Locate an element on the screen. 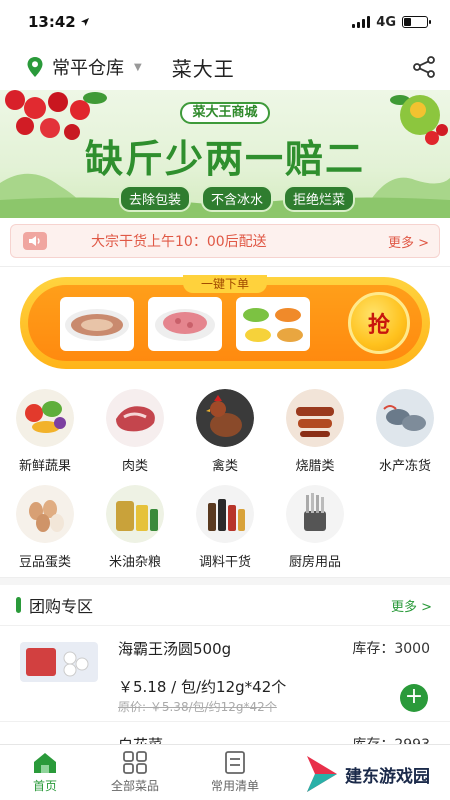  grab-button: 抢 is located at coordinates (379, 323).